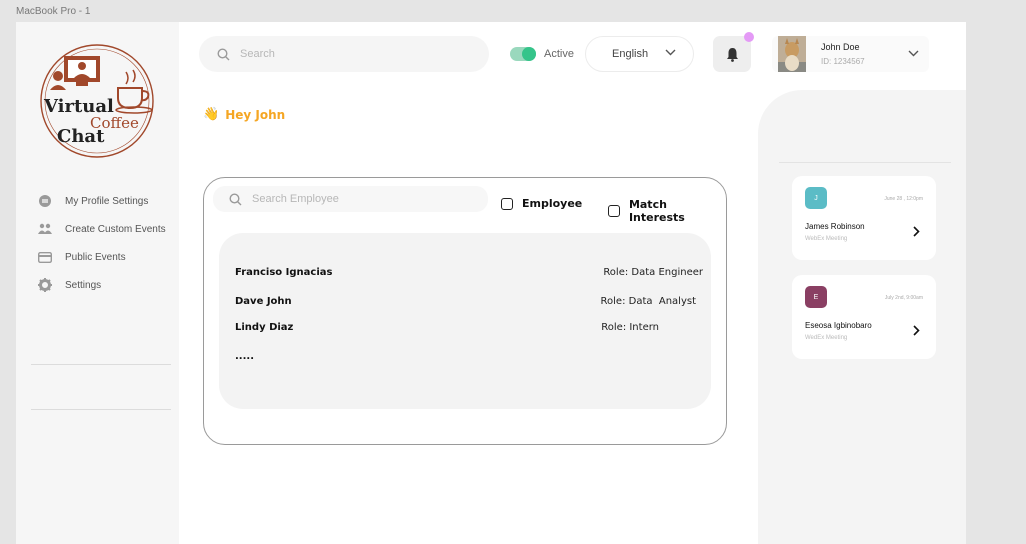 Image resolution: width=1026 pixels, height=544 pixels. What do you see at coordinates (826, 239) in the screenshot?
I see `meeting-type: WebEx Meeting` at bounding box center [826, 239].